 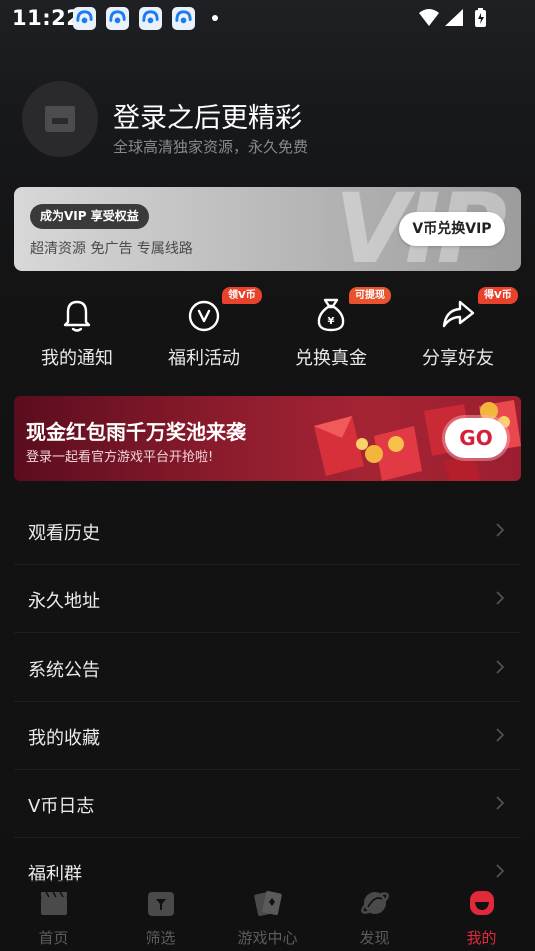 What do you see at coordinates (458, 358) in the screenshot?
I see `quick-action-label: 分享好友` at bounding box center [458, 358].